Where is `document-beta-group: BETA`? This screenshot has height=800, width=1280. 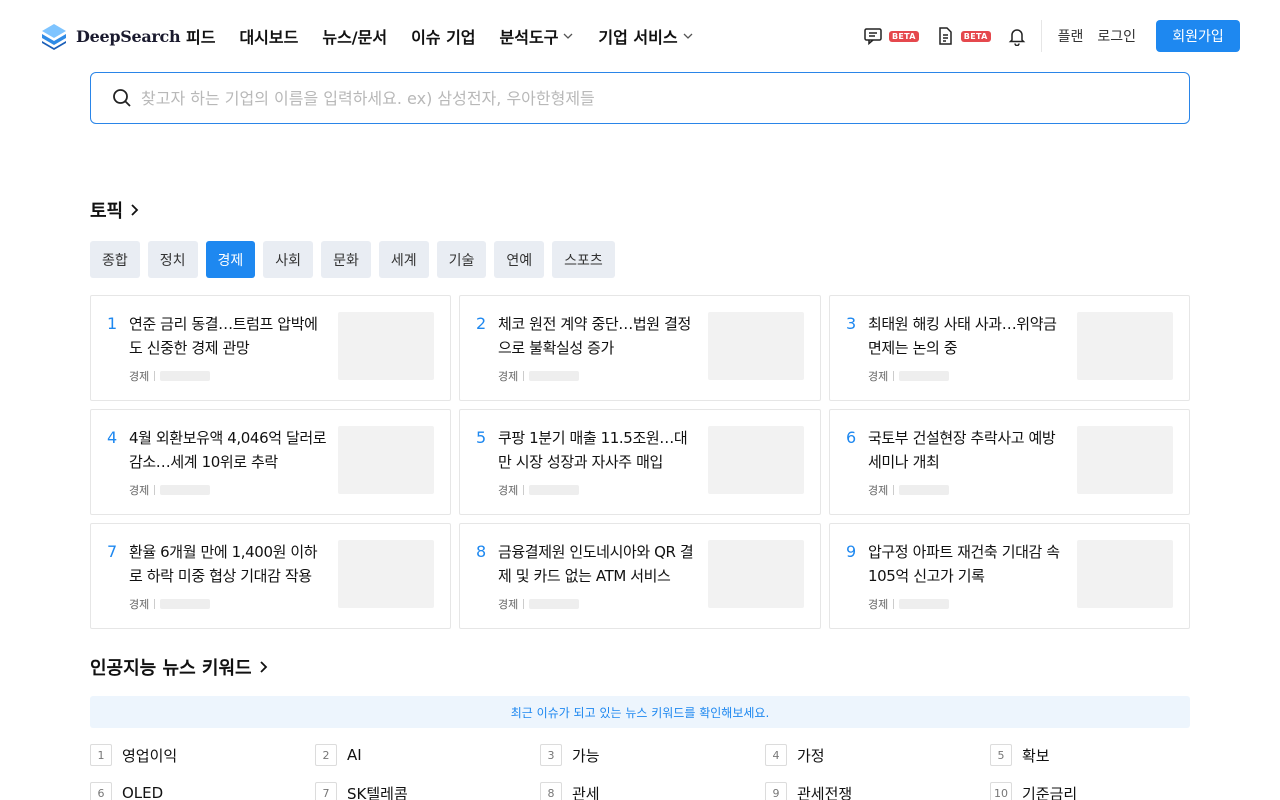 document-beta-group: BETA is located at coordinates (963, 36).